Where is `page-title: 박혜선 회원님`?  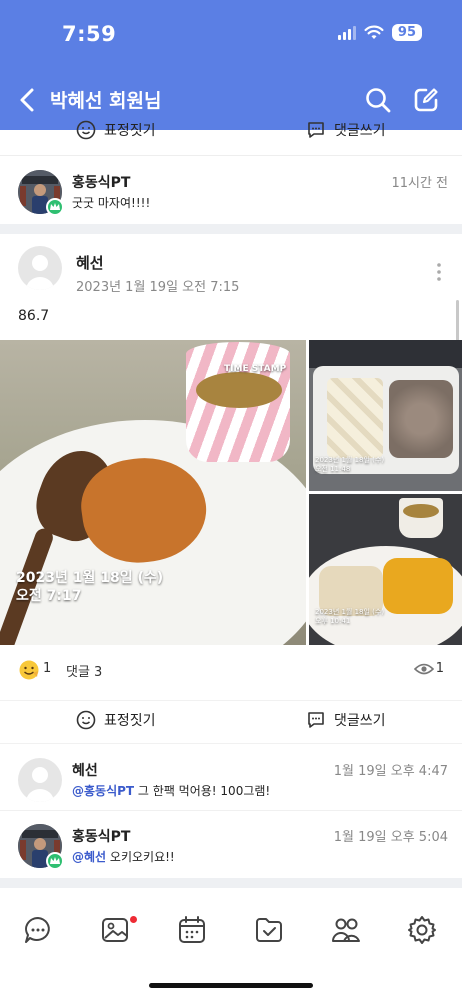
page-title: 박혜선 회원님 is located at coordinates (106, 101).